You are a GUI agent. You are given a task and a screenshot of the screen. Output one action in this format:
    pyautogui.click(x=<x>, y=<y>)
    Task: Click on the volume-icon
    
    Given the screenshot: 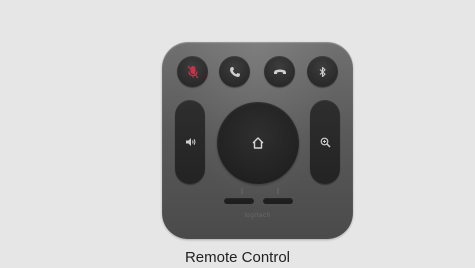 What is the action you would take?
    pyautogui.click(x=190, y=142)
    